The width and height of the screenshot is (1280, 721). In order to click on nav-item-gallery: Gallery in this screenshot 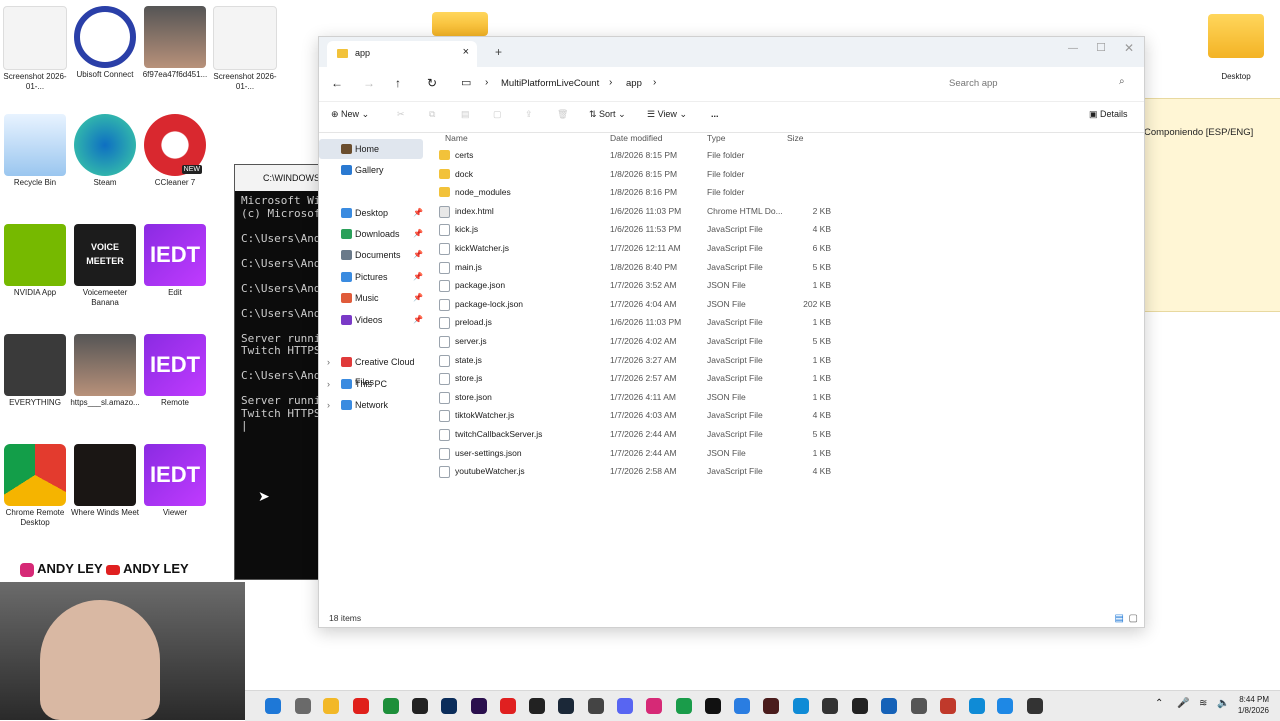, I will do `click(371, 170)`.